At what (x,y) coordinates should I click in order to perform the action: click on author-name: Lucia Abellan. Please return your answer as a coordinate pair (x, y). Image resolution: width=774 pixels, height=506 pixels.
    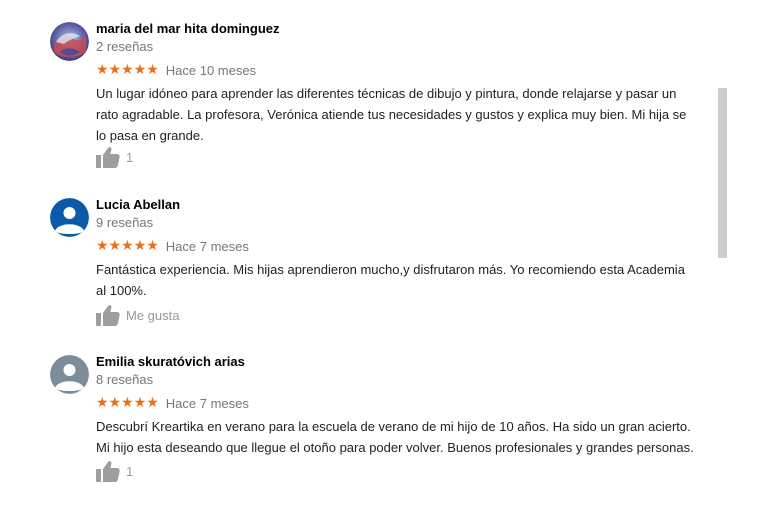
    Looking at the image, I should click on (138, 204).